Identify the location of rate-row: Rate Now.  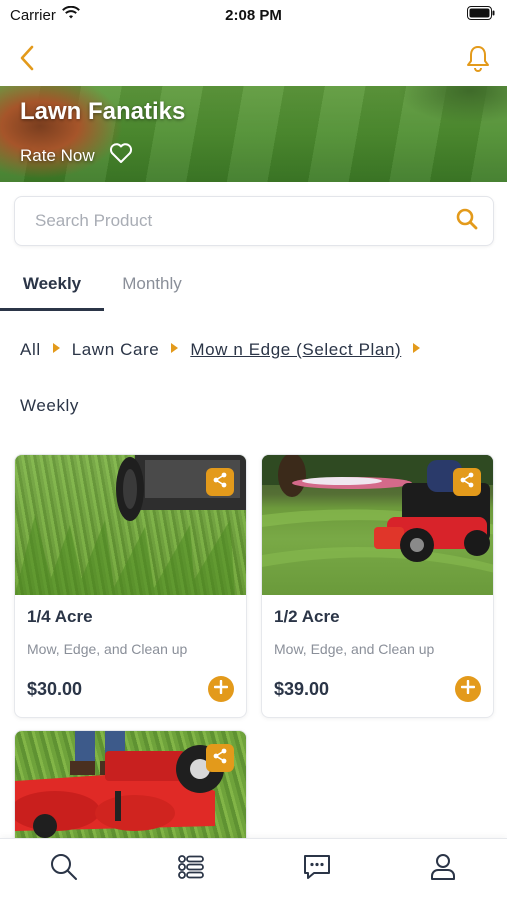
(76, 155).